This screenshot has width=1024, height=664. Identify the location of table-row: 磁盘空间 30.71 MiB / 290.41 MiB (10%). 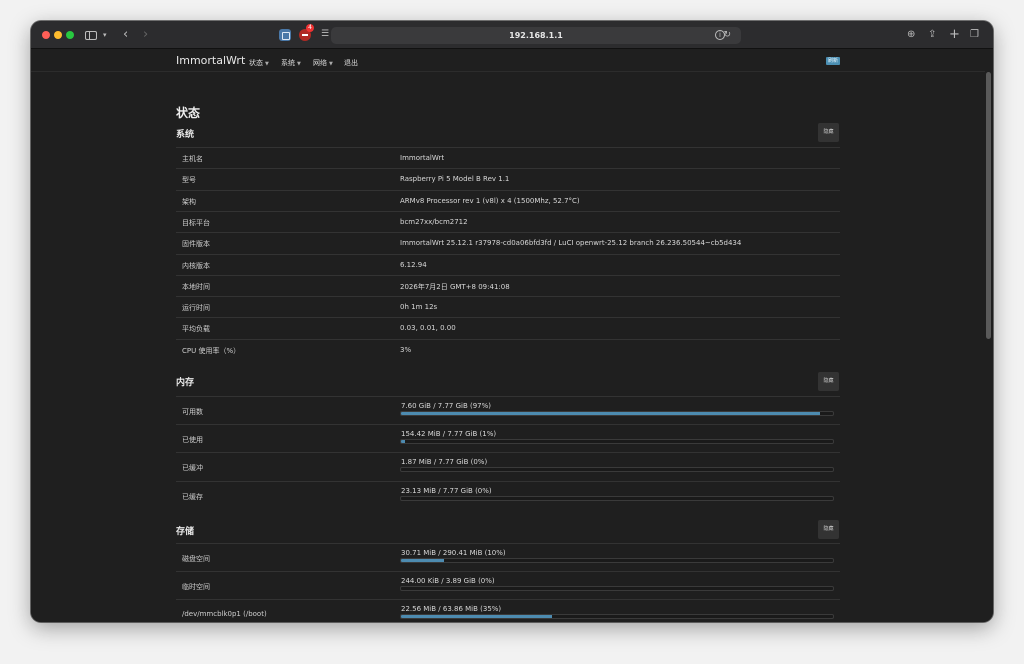
(508, 557).